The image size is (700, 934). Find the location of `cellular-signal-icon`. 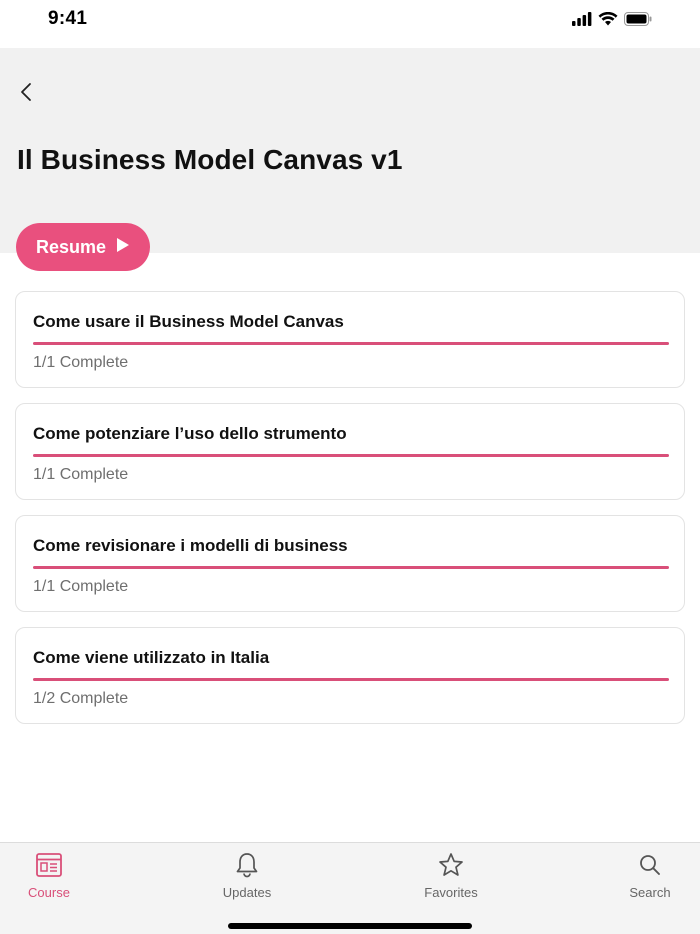

cellular-signal-icon is located at coordinates (582, 21).